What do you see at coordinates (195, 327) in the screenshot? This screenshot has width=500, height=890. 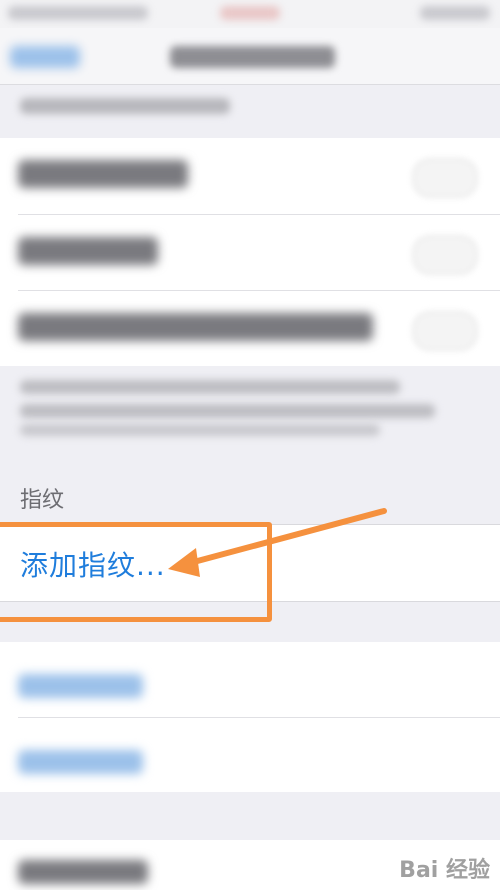 I see `row-label-itunes-app-store` at bounding box center [195, 327].